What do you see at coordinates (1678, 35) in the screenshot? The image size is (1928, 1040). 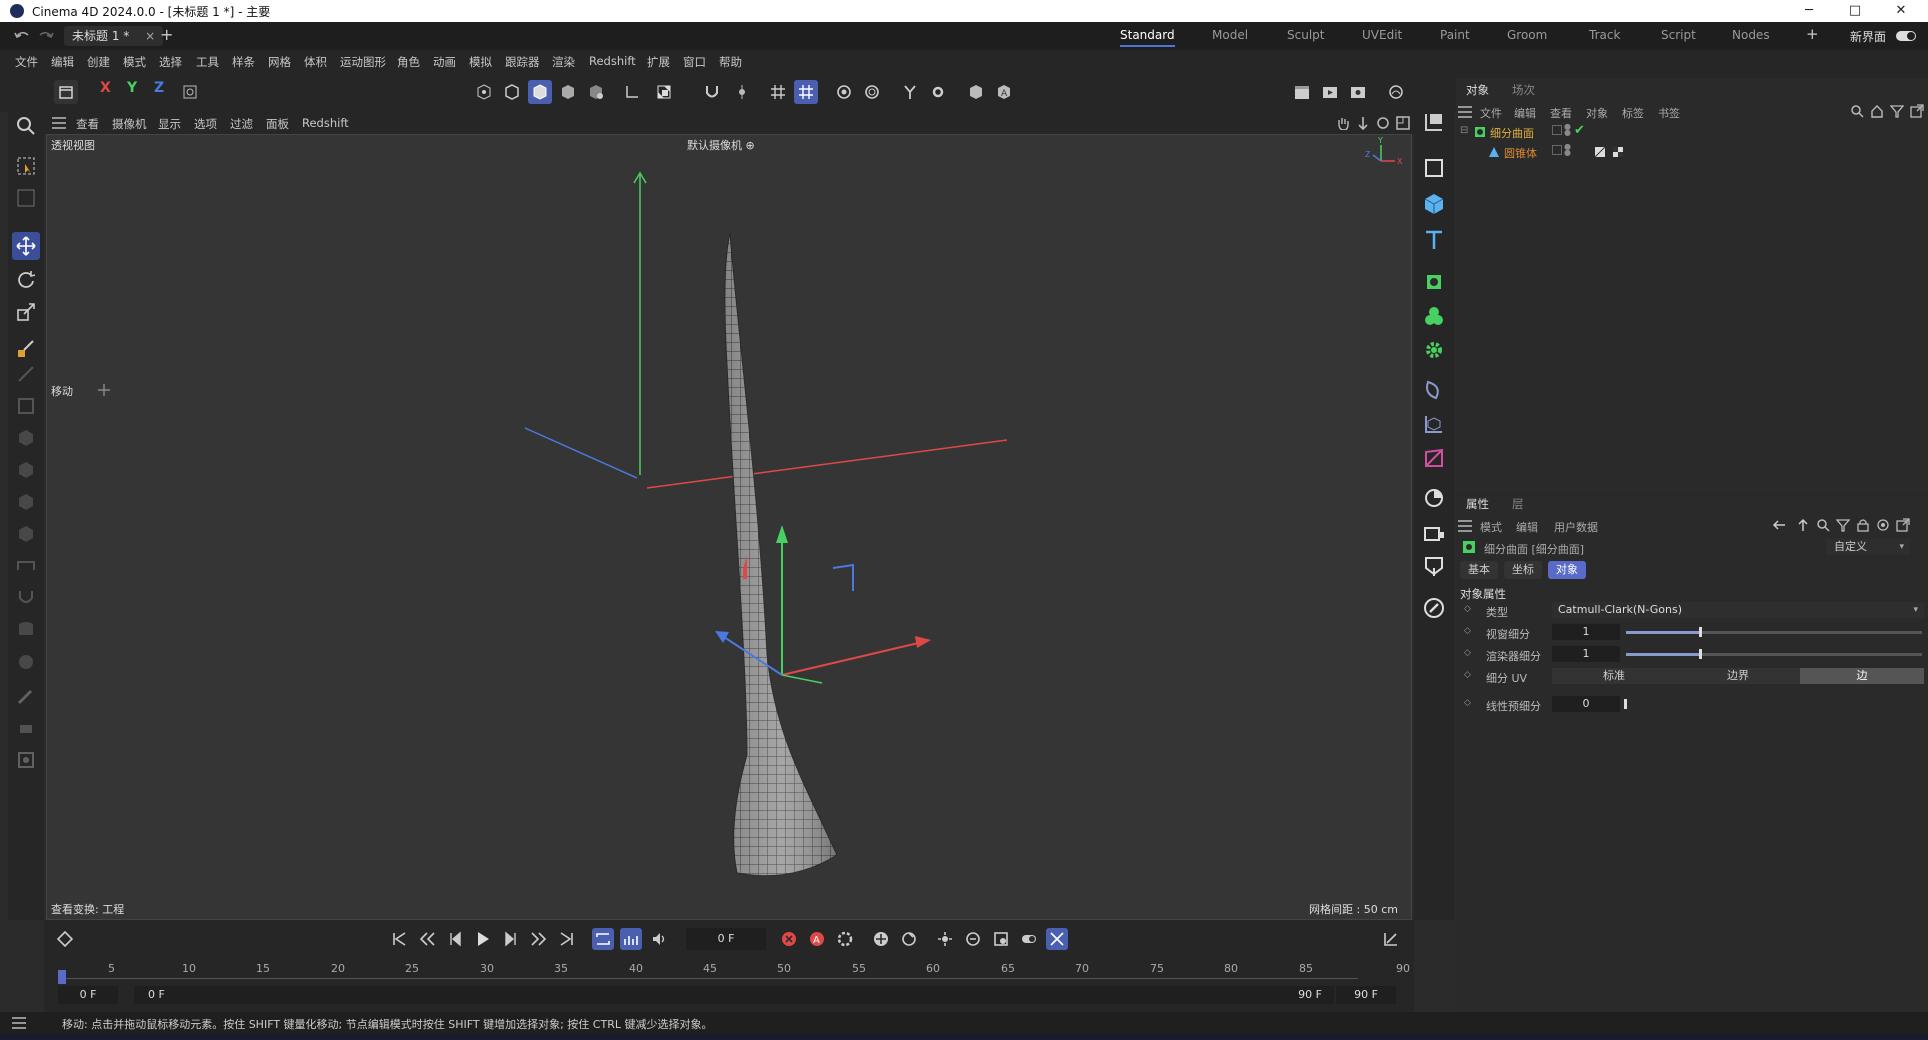 I see `workspace-tab-script: Script` at bounding box center [1678, 35].